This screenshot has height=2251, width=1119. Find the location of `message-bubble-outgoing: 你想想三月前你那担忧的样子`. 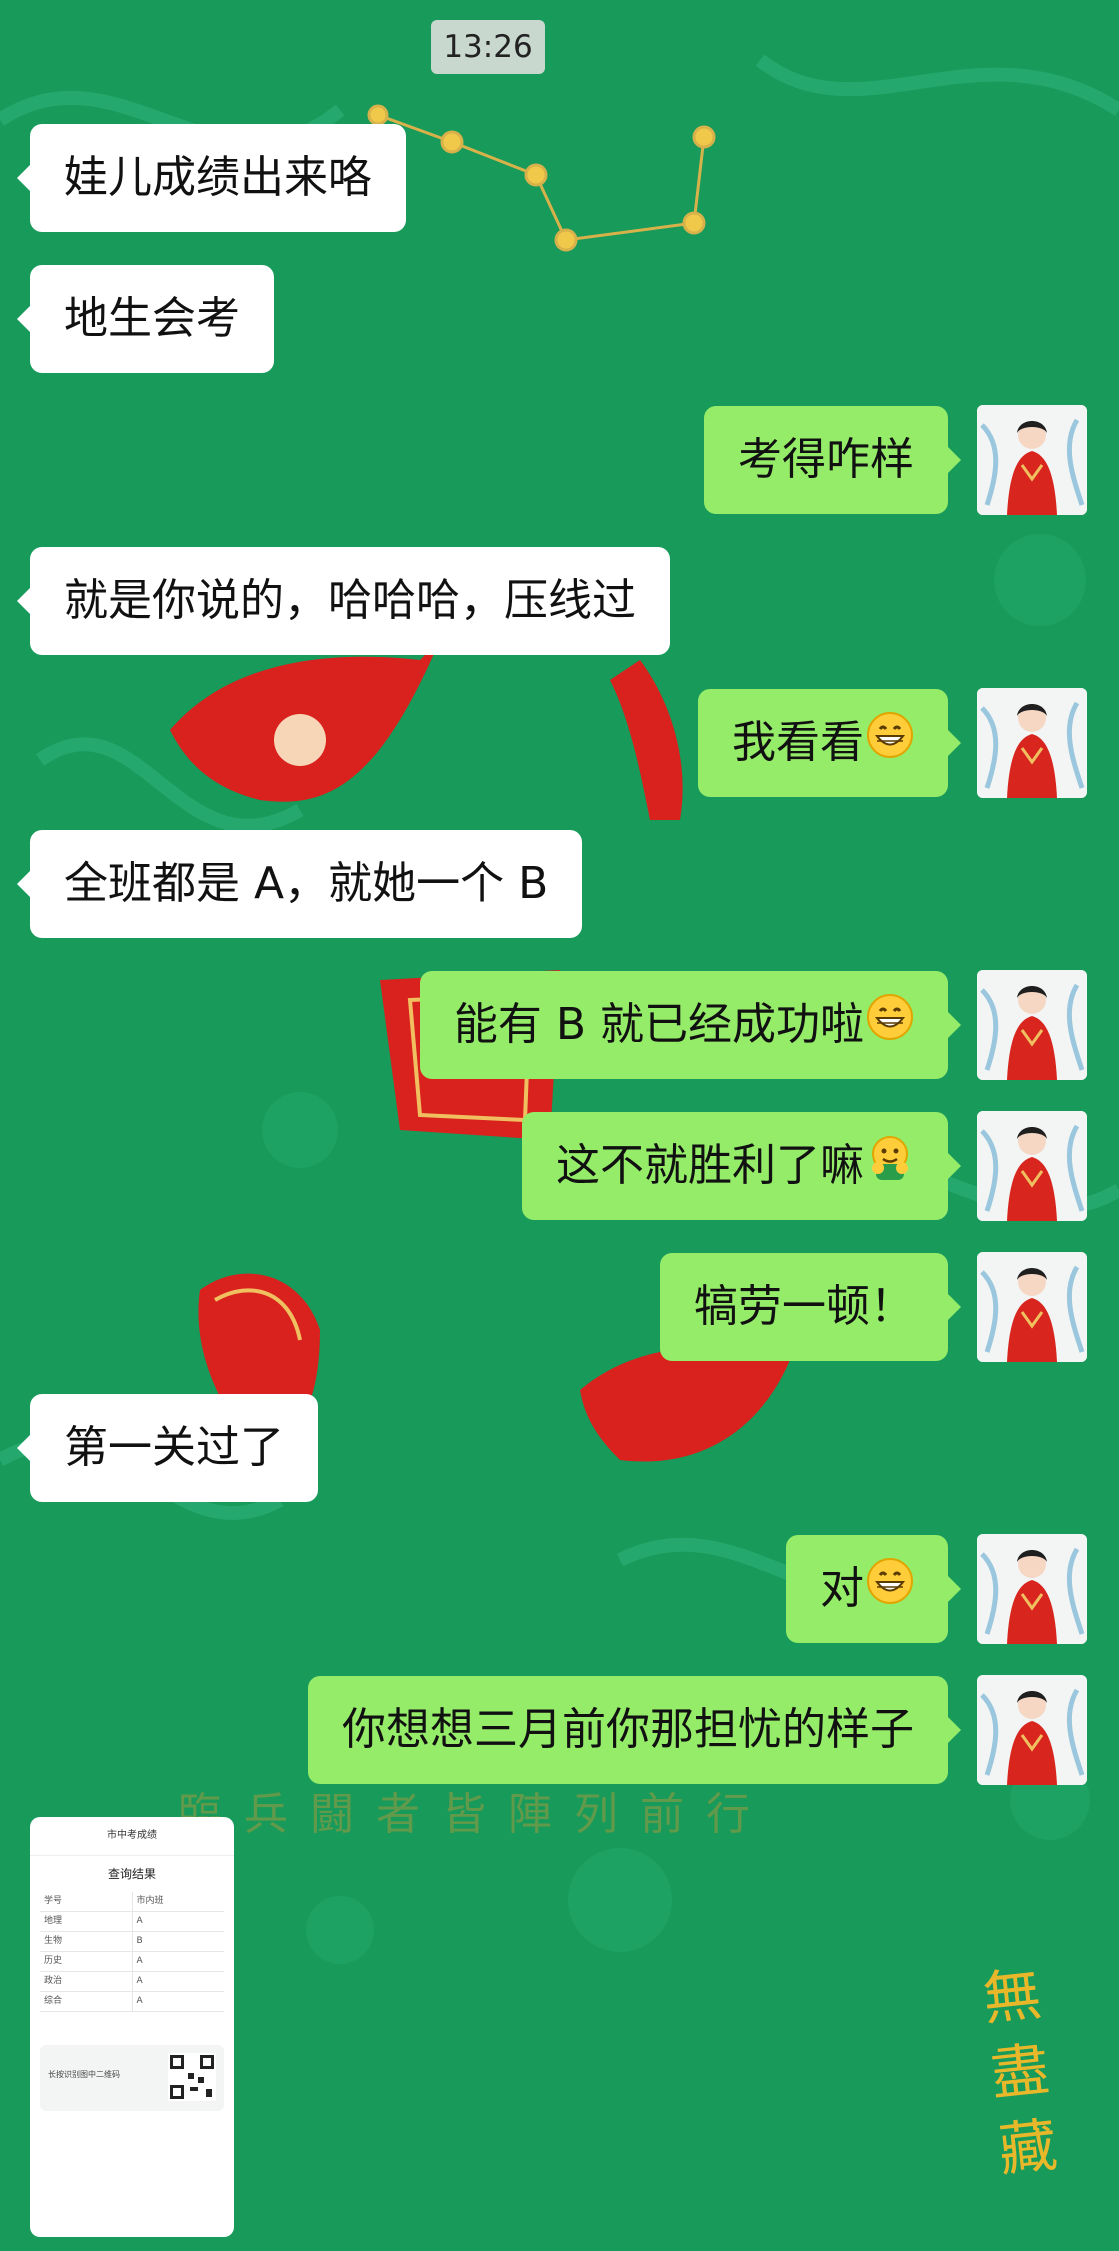

message-bubble-outgoing: 你想想三月前你那担忧的样子 is located at coordinates (634, 1730).